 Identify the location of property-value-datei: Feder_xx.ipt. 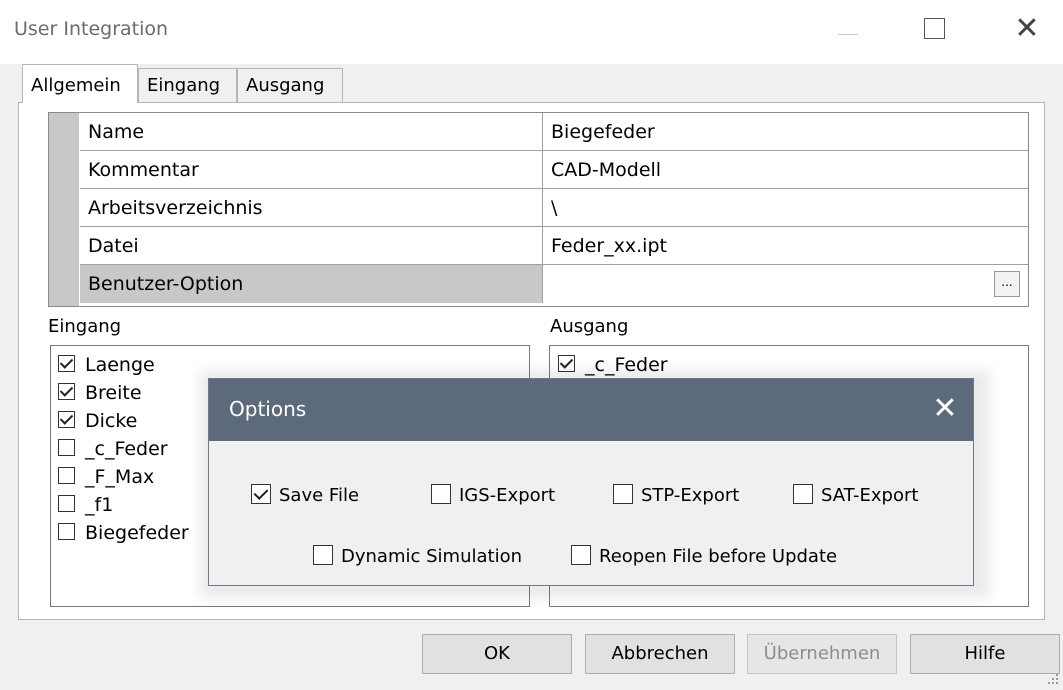
(785, 246).